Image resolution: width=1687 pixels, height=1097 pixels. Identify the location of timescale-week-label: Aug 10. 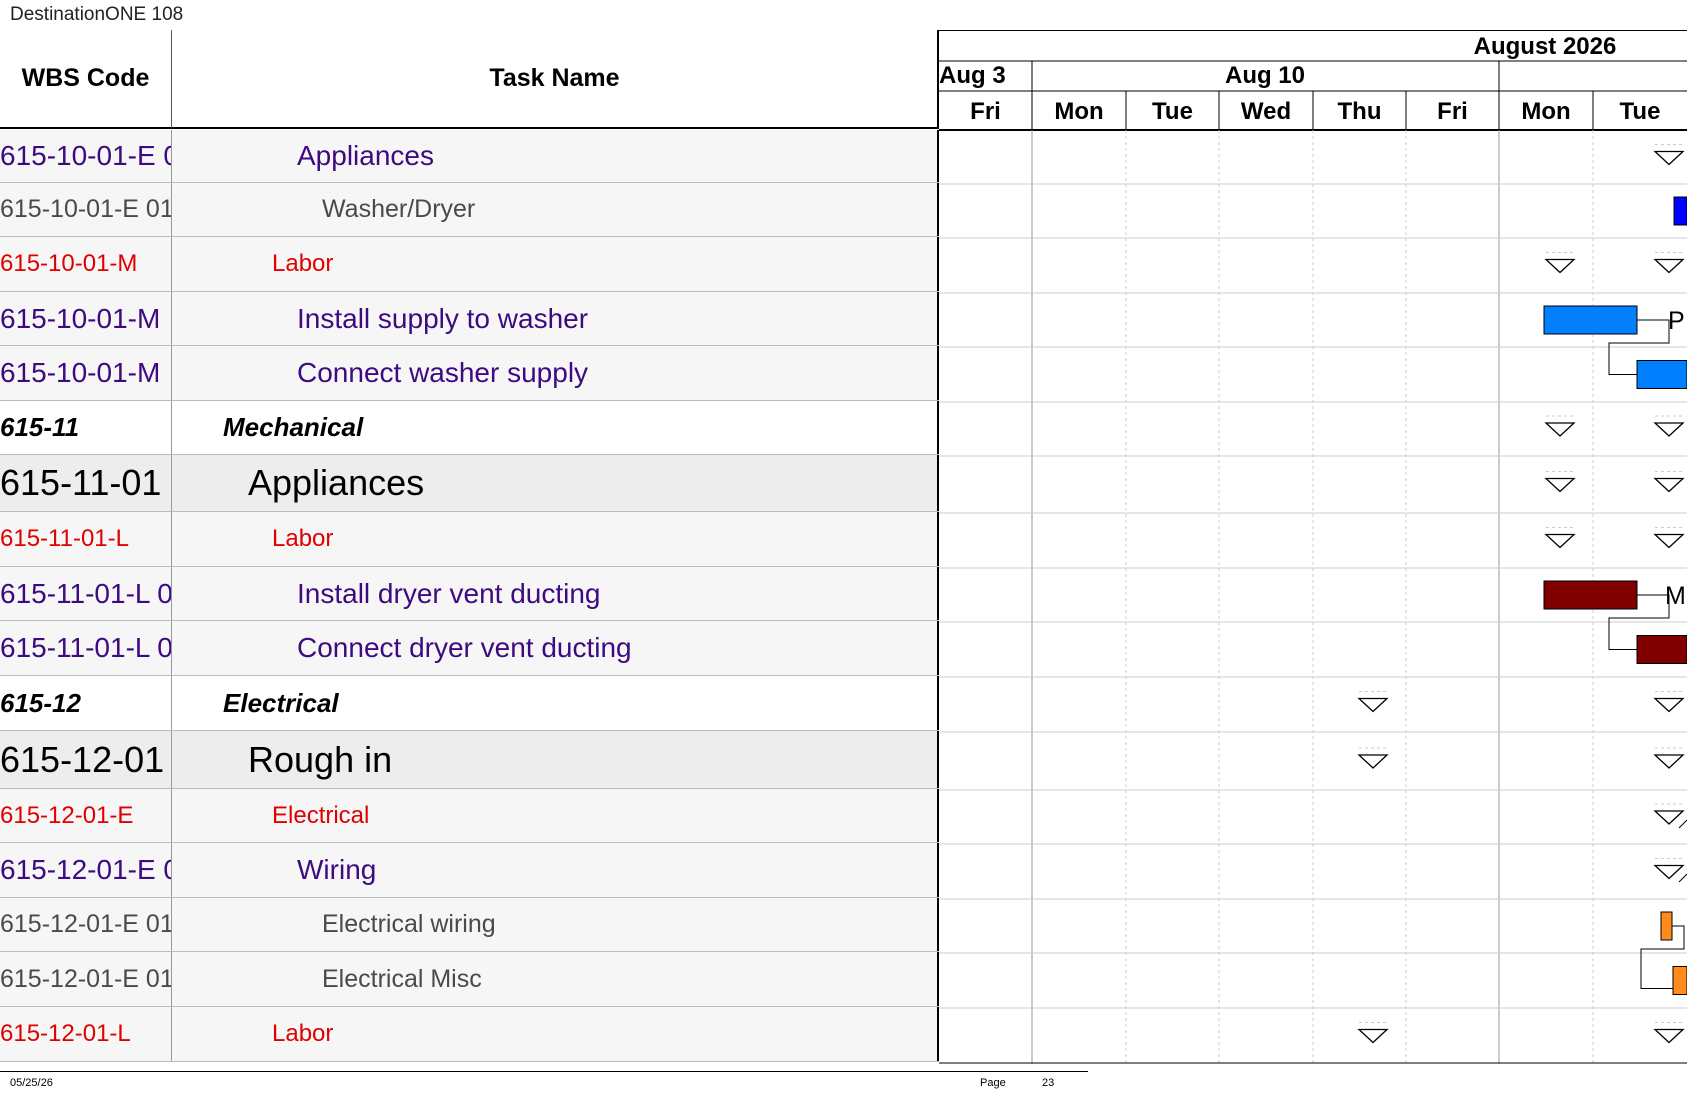
(1265, 75).